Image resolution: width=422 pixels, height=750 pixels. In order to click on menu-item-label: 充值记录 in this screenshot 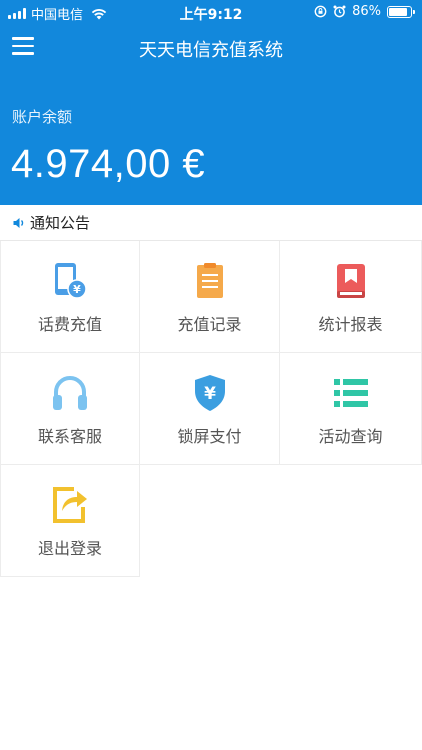, I will do `click(209, 324)`.